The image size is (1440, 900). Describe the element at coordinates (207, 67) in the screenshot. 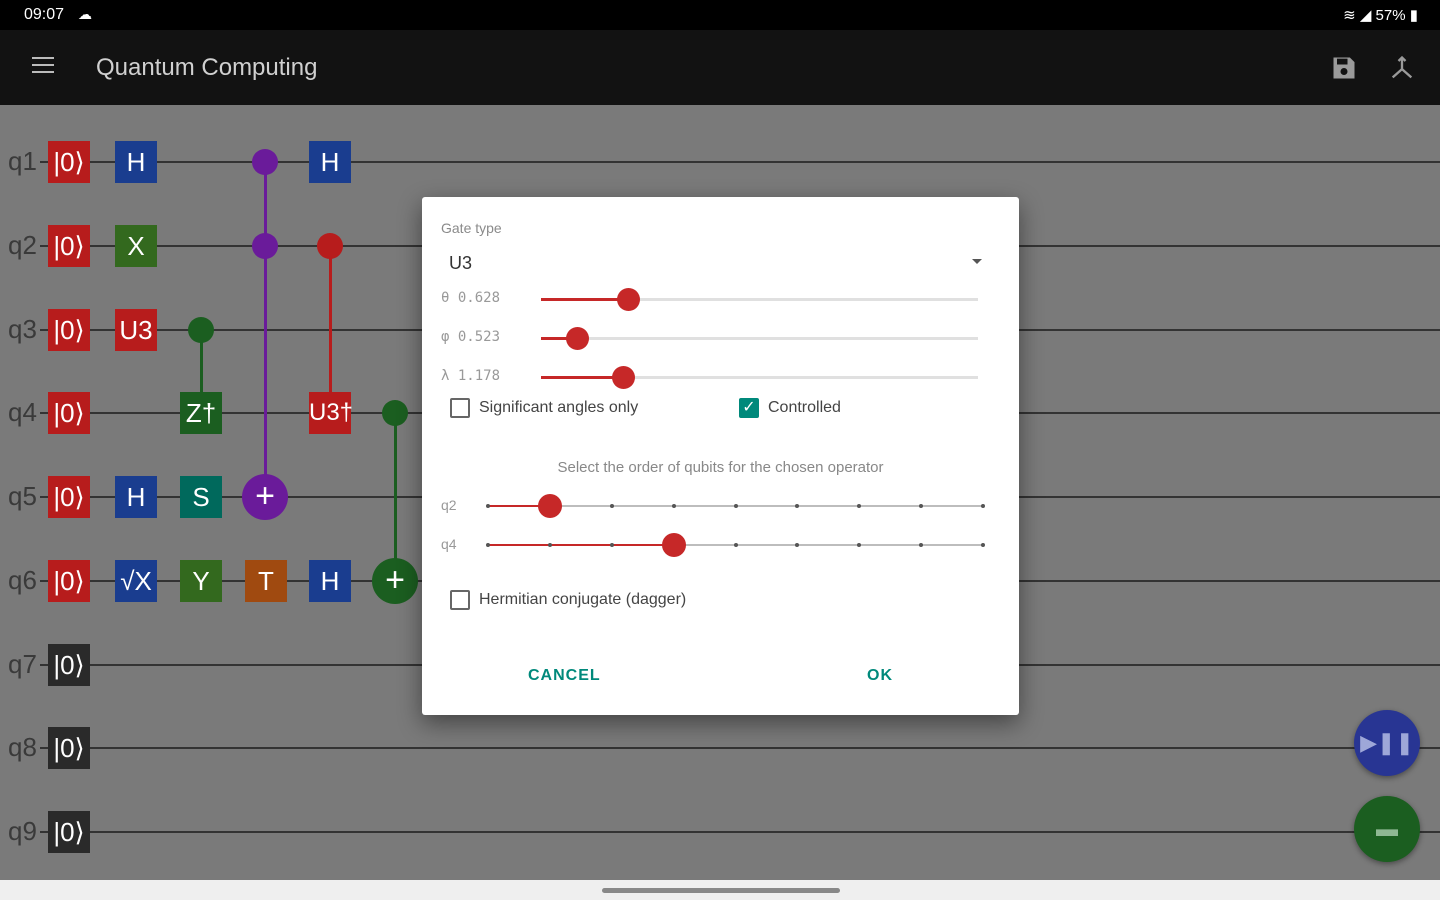

I see `app-title: Quantum Computing` at that location.